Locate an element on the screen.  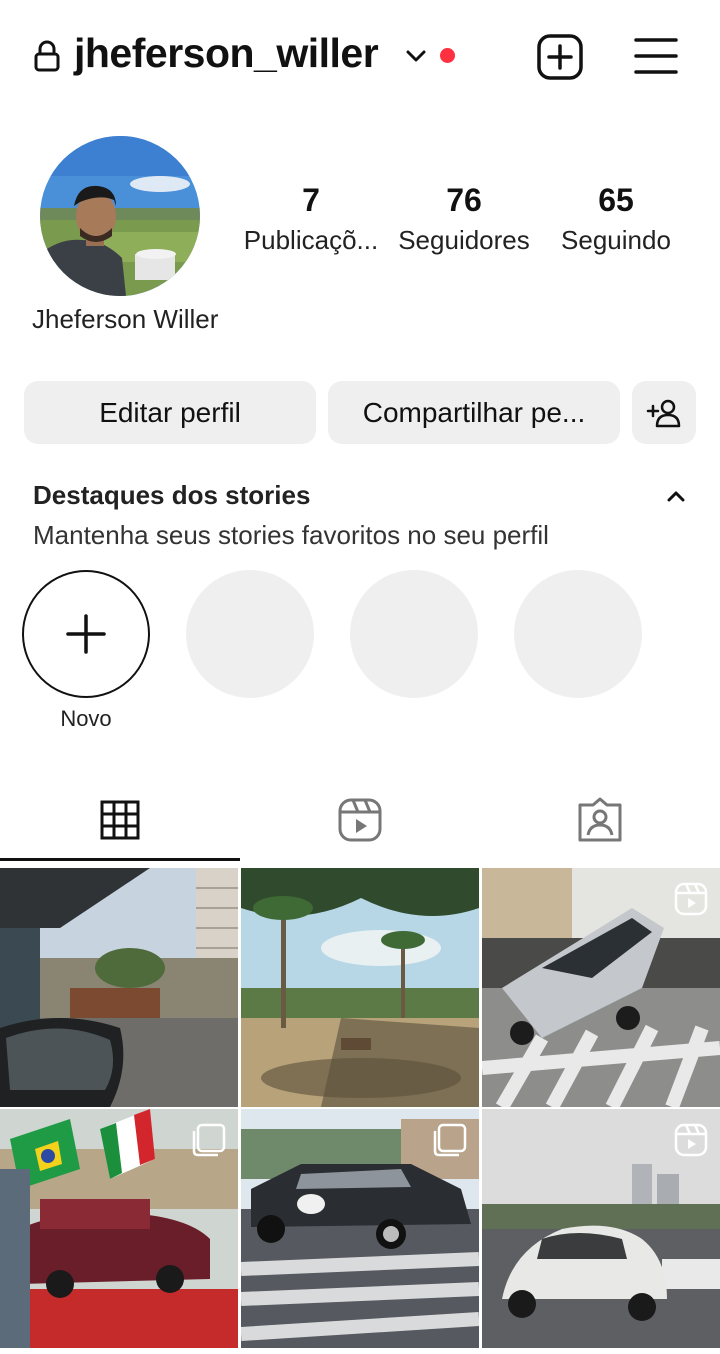
chevron-down-icon is located at coordinates (416, 56).